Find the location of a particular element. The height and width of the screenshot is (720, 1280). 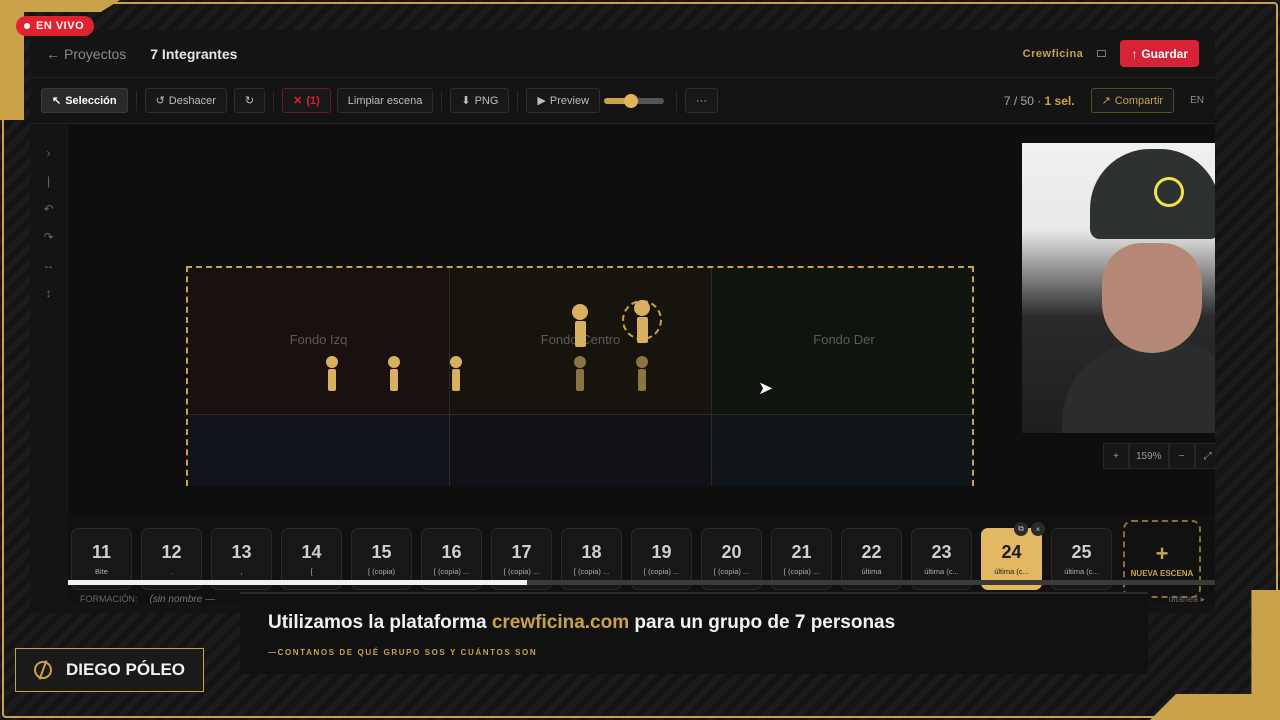

zoom-slider is located at coordinates (634, 100).